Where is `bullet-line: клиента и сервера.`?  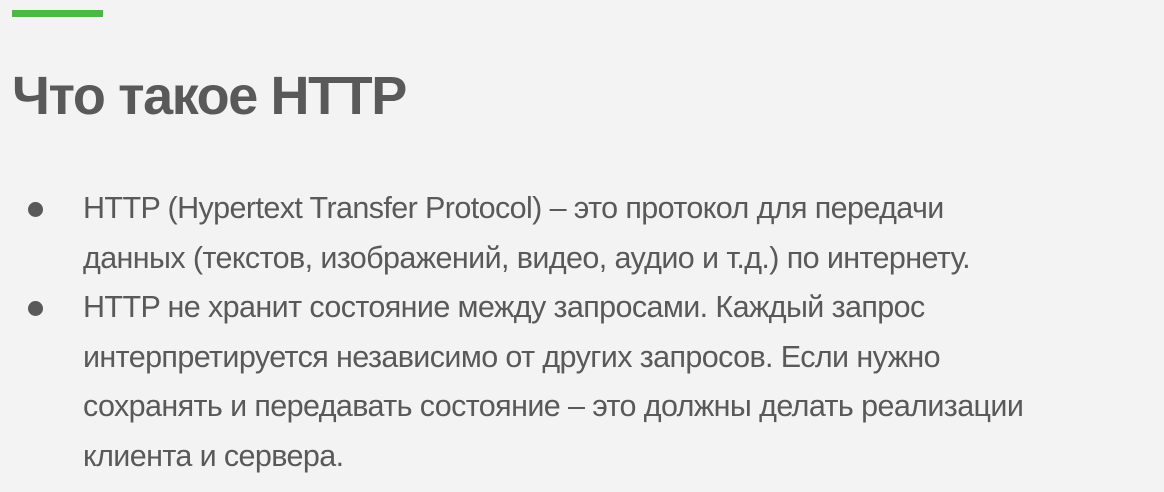 bullet-line: клиента и сервера. is located at coordinates (213, 455).